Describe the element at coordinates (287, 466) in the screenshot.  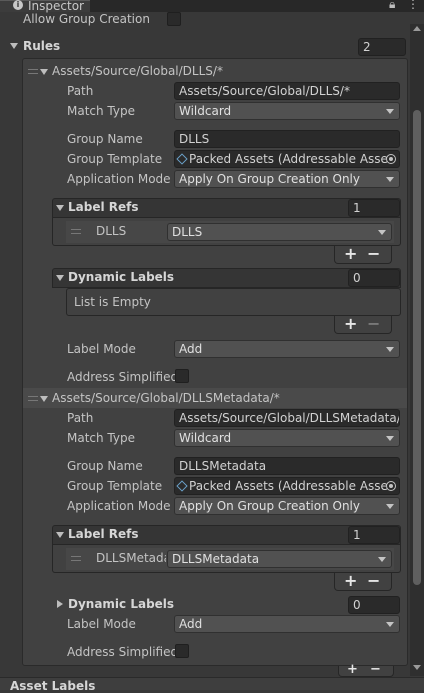
I see `group-name-field: DLLSMetadata` at that location.